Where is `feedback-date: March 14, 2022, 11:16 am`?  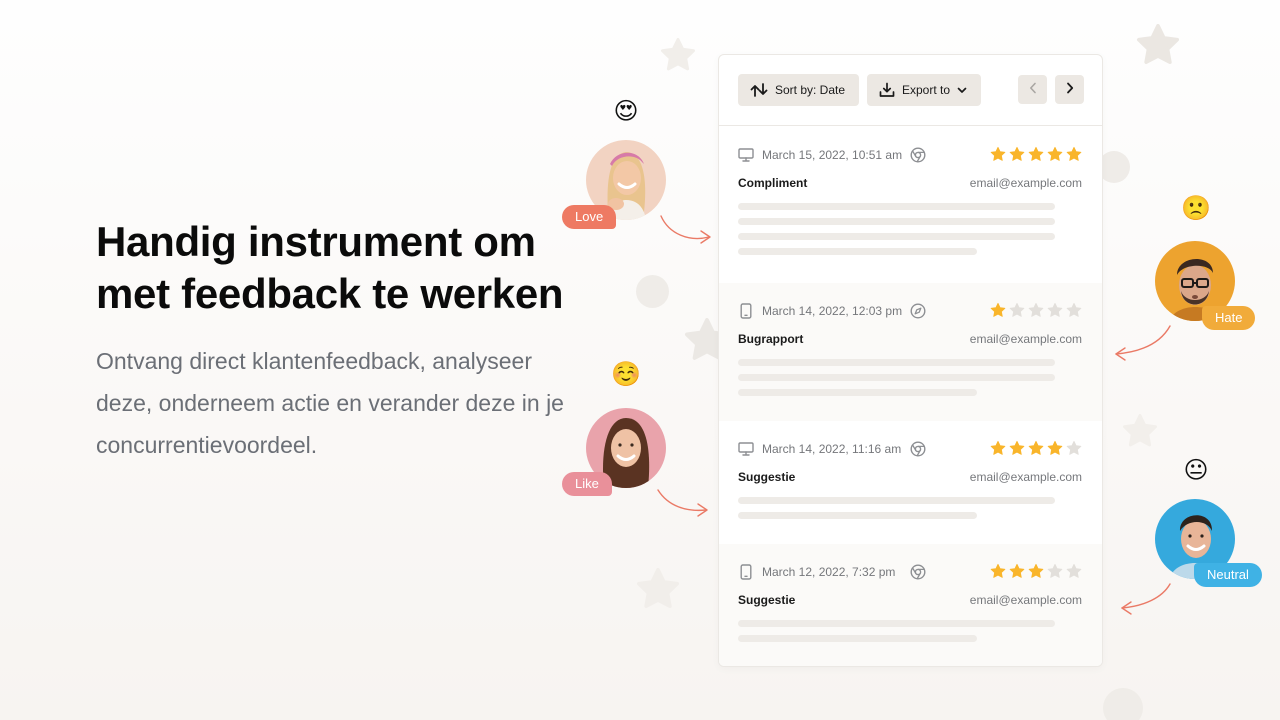 feedback-date: March 14, 2022, 11:16 am is located at coordinates (832, 449).